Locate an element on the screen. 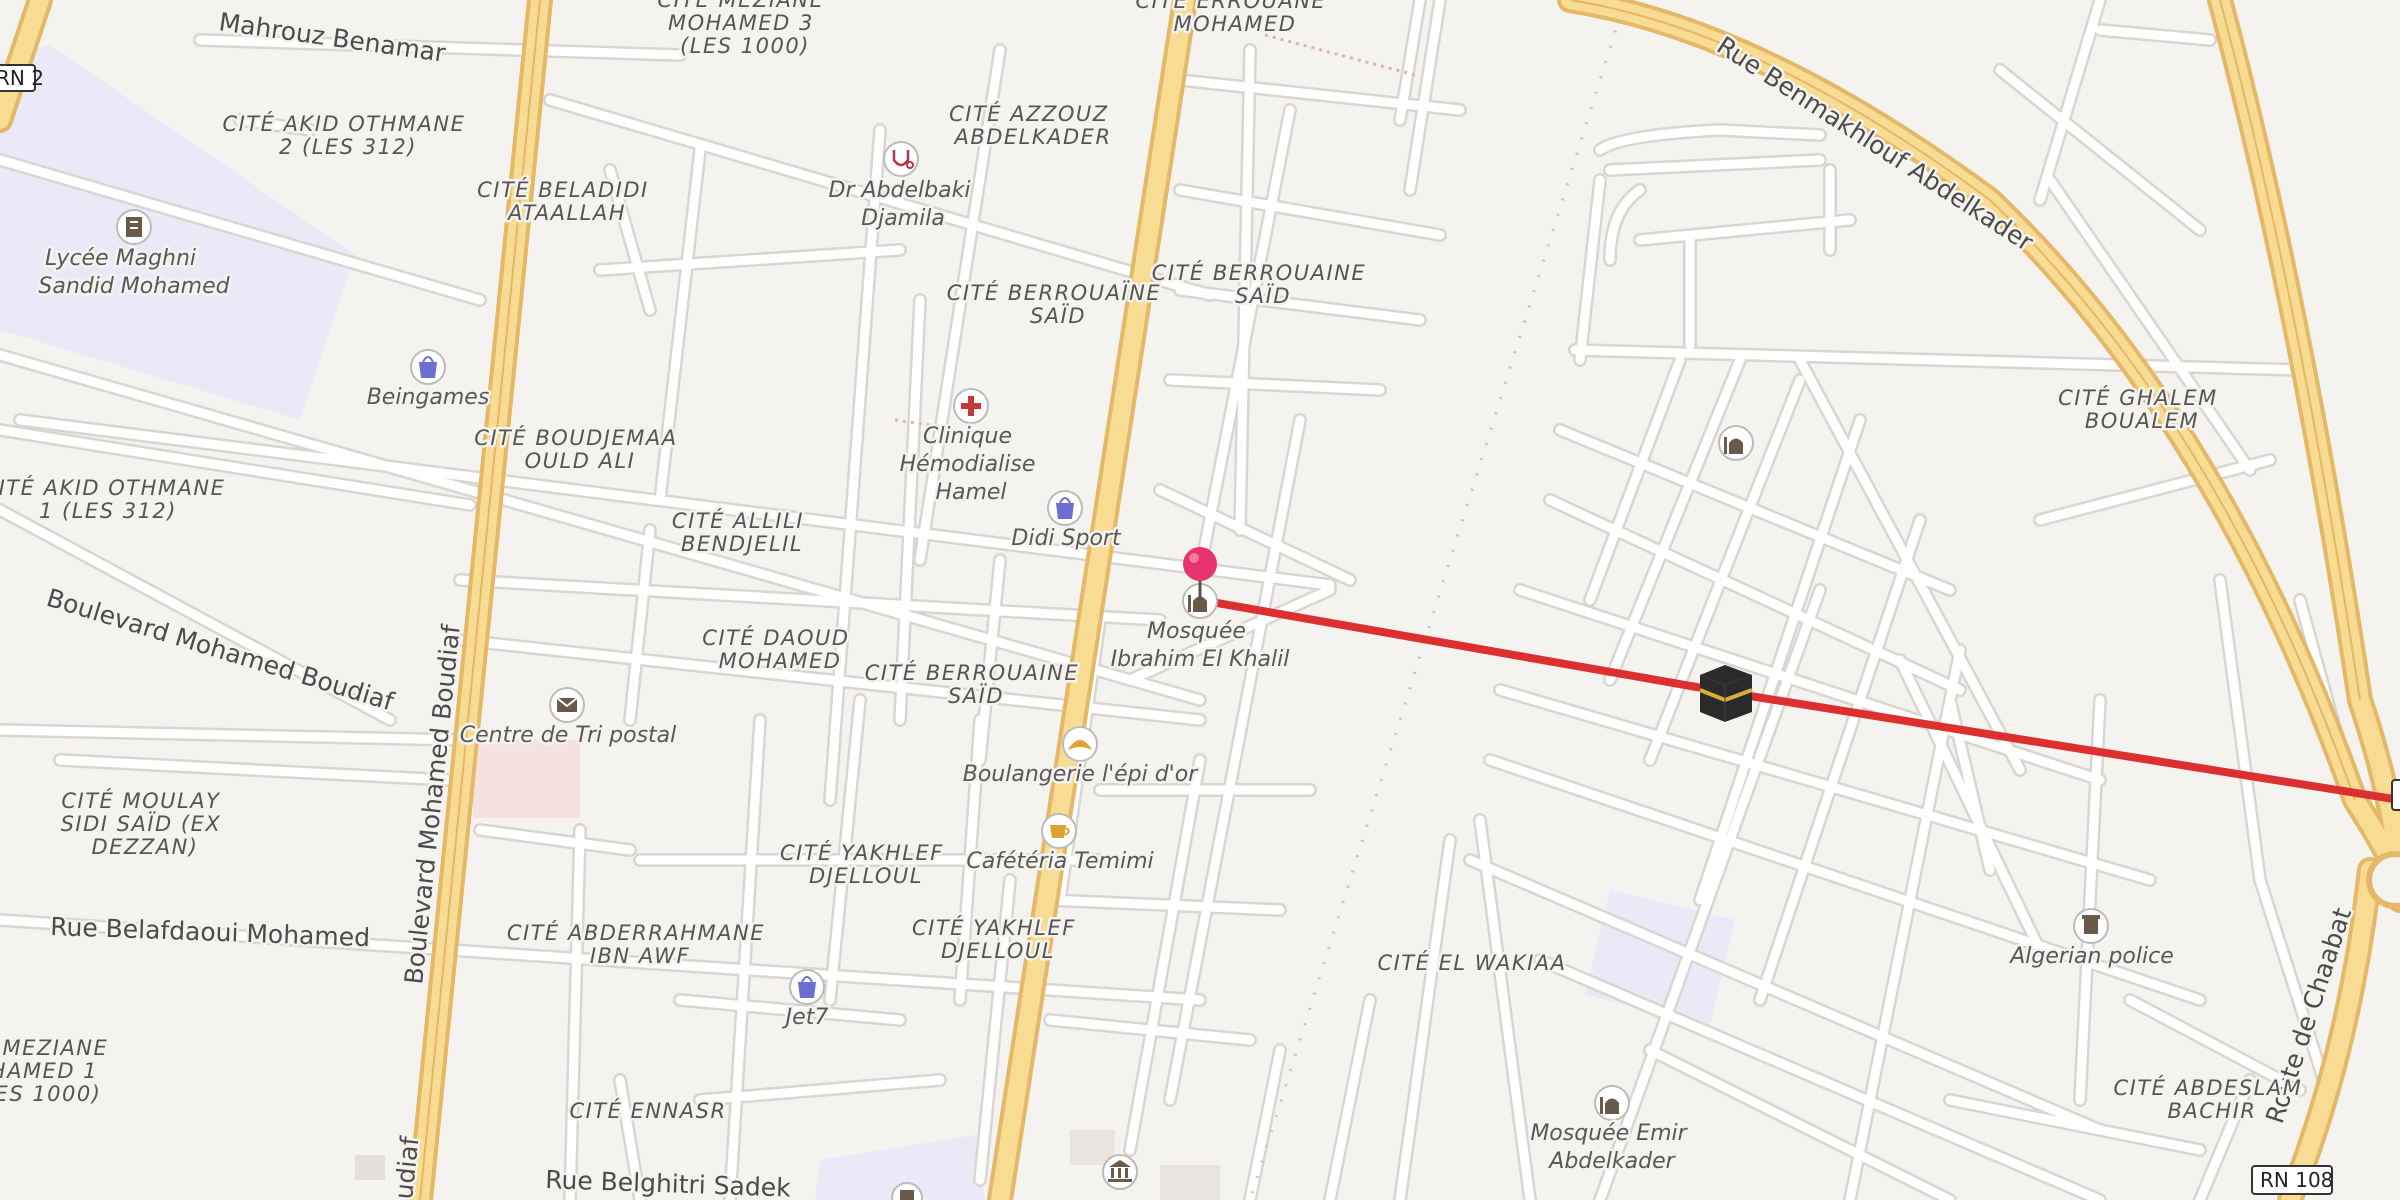  mail-icon is located at coordinates (567, 705).